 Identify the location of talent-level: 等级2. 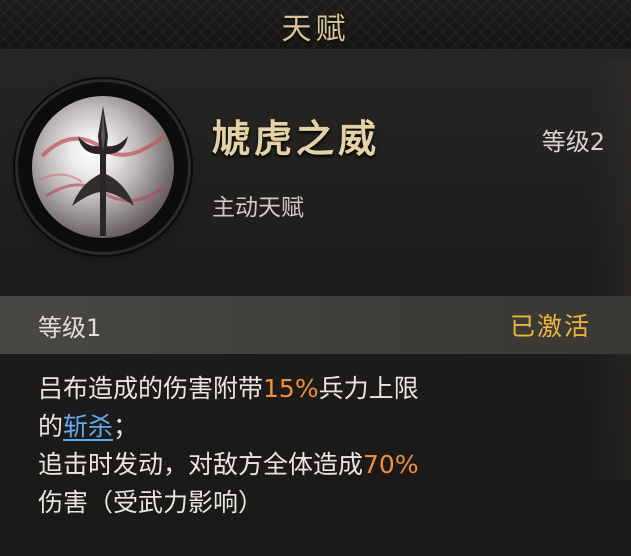
(573, 142).